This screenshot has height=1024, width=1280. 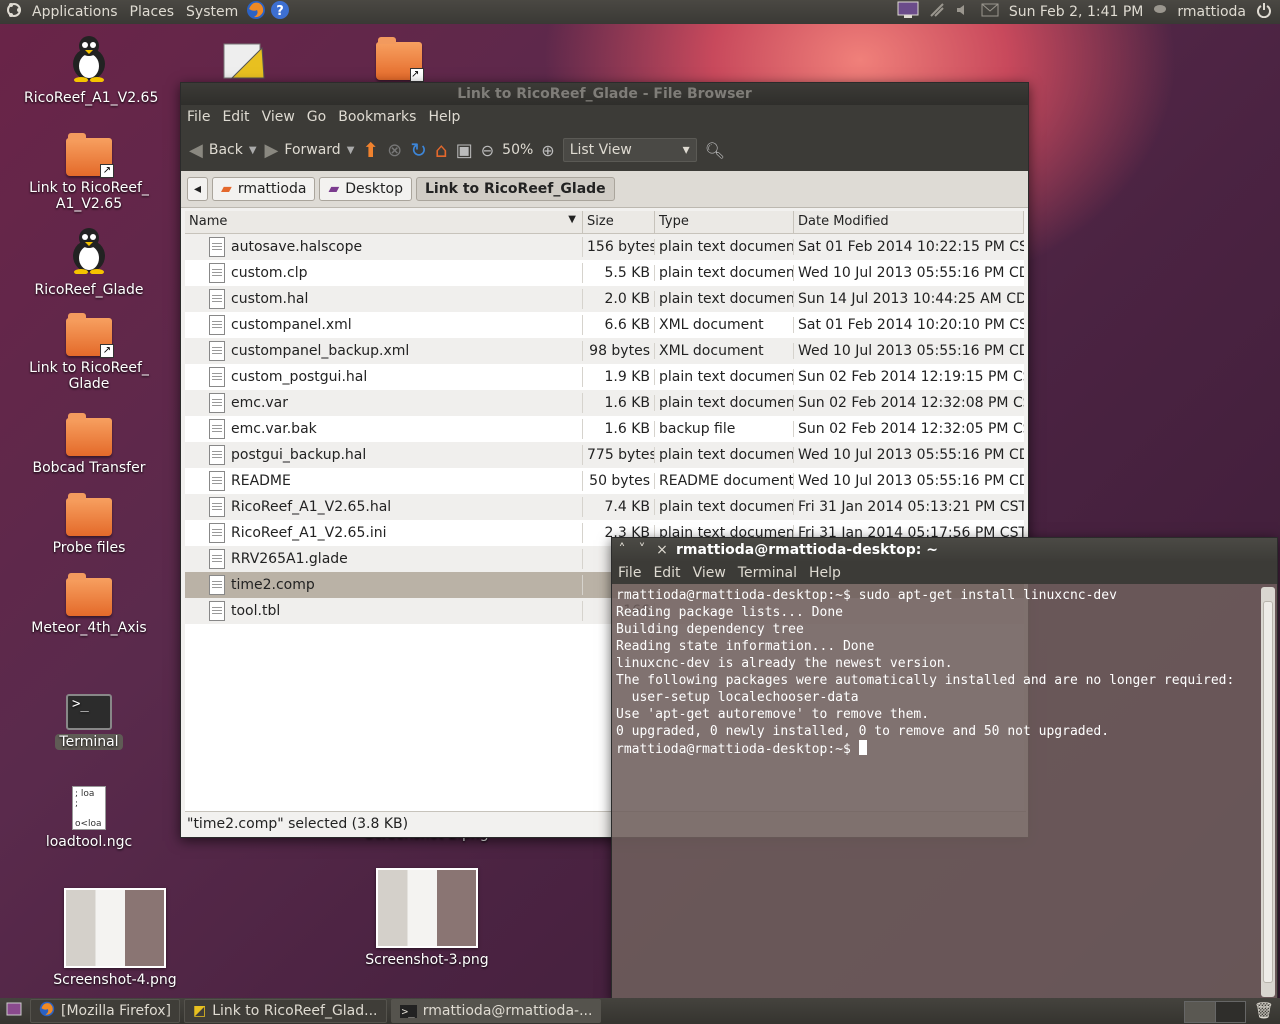 What do you see at coordinates (642, 550) in the screenshot?
I see `maximize-icon: ˅` at bounding box center [642, 550].